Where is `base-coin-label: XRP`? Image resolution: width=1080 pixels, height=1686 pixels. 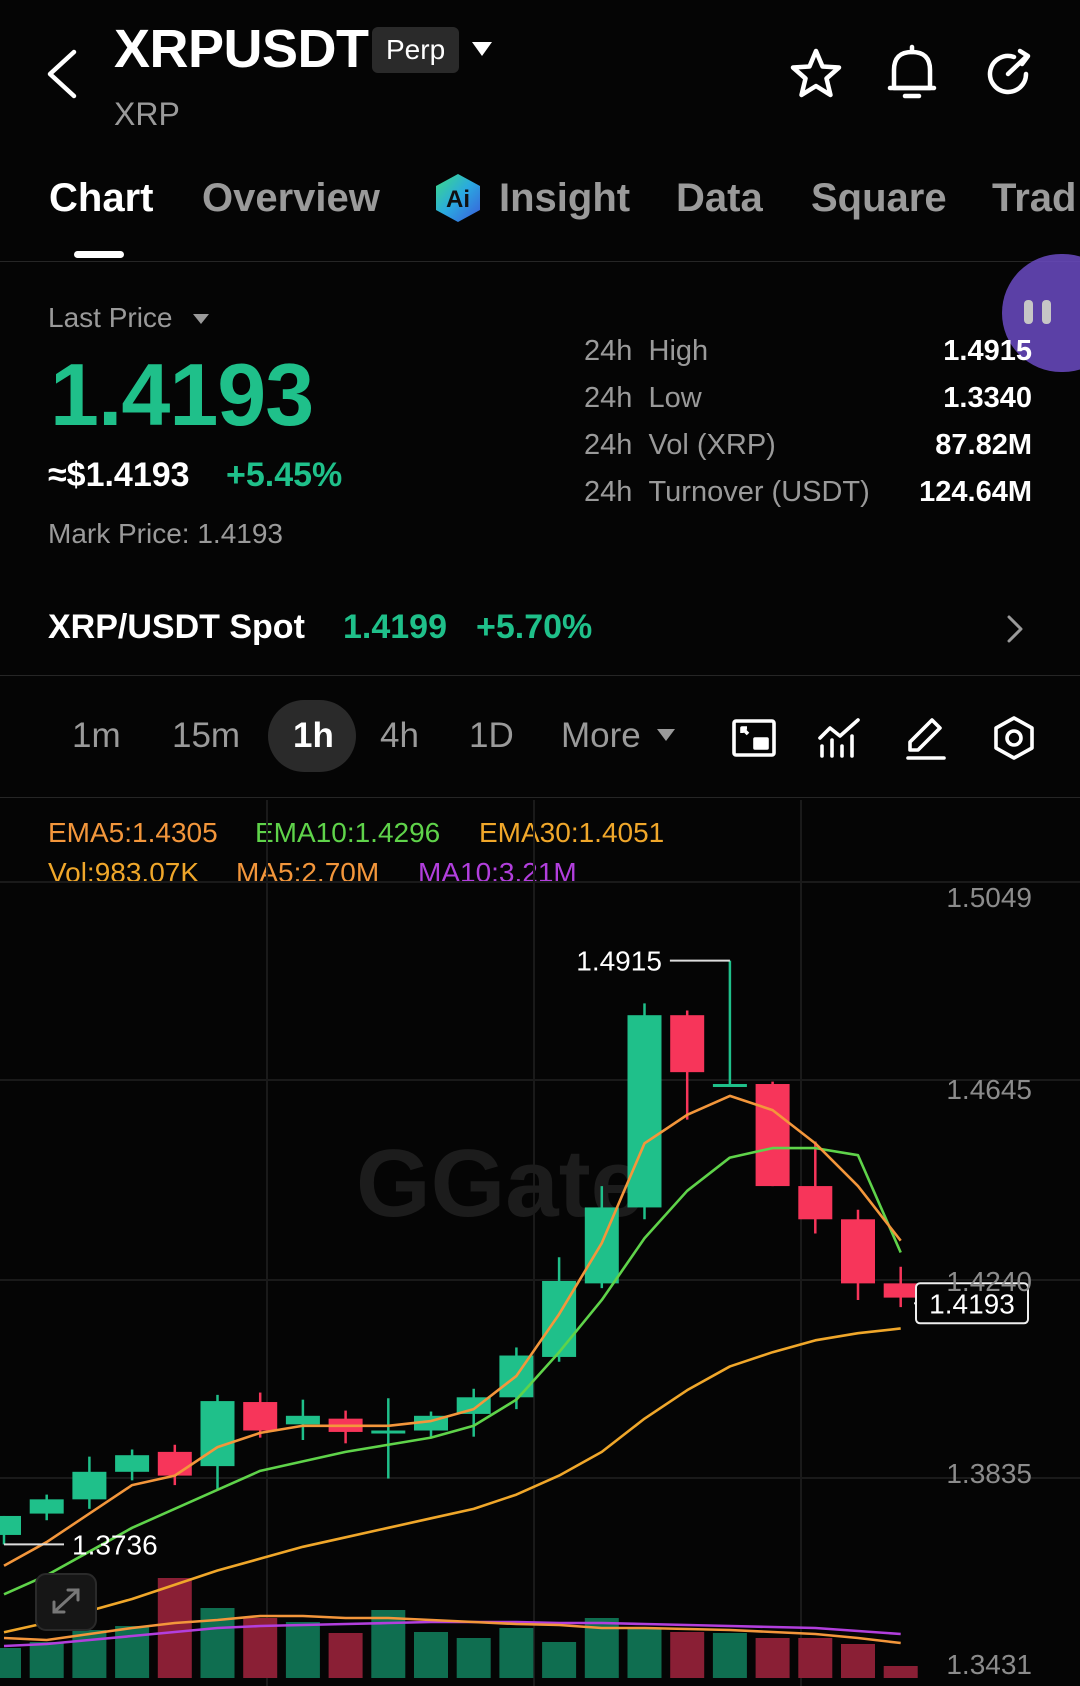
base-coin-label: XRP is located at coordinates (147, 114).